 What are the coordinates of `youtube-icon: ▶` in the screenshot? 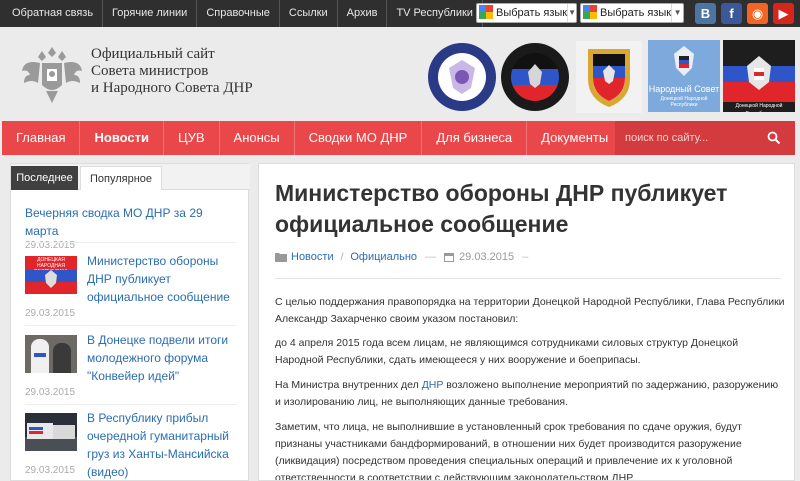 It's located at (783, 13).